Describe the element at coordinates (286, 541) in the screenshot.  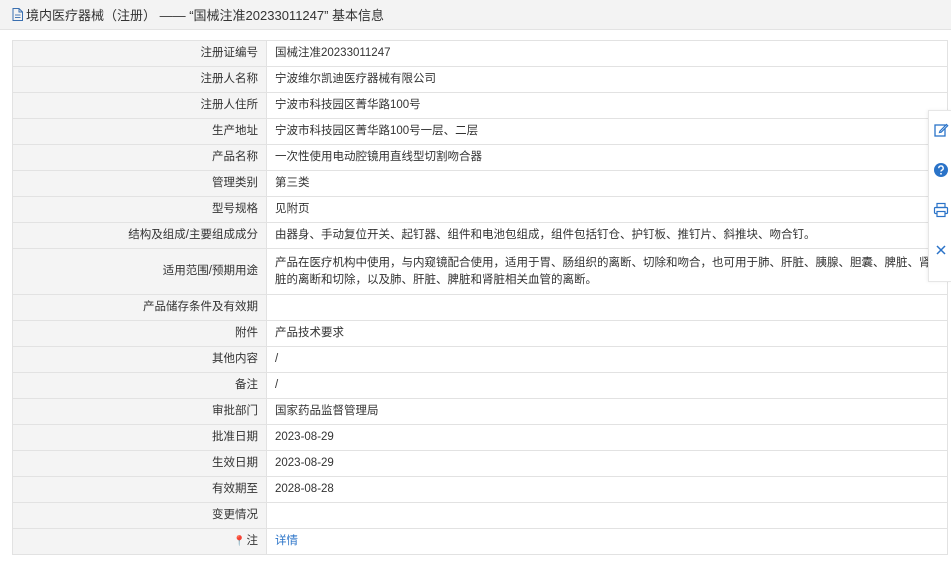
I see `details-link: 详情` at that location.